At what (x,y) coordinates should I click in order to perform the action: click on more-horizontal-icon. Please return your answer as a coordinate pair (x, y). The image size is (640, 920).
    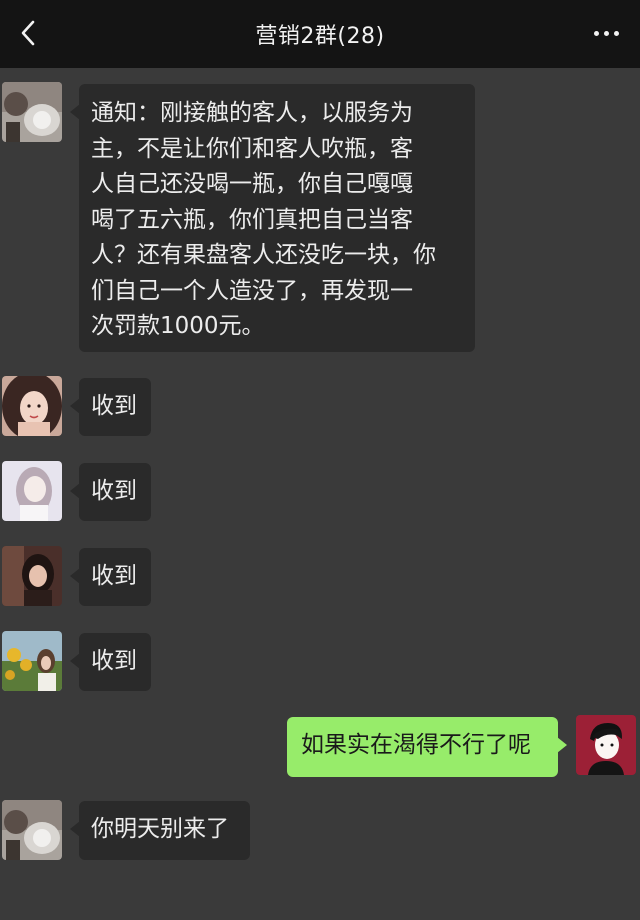
    Looking at the image, I should click on (596, 33).